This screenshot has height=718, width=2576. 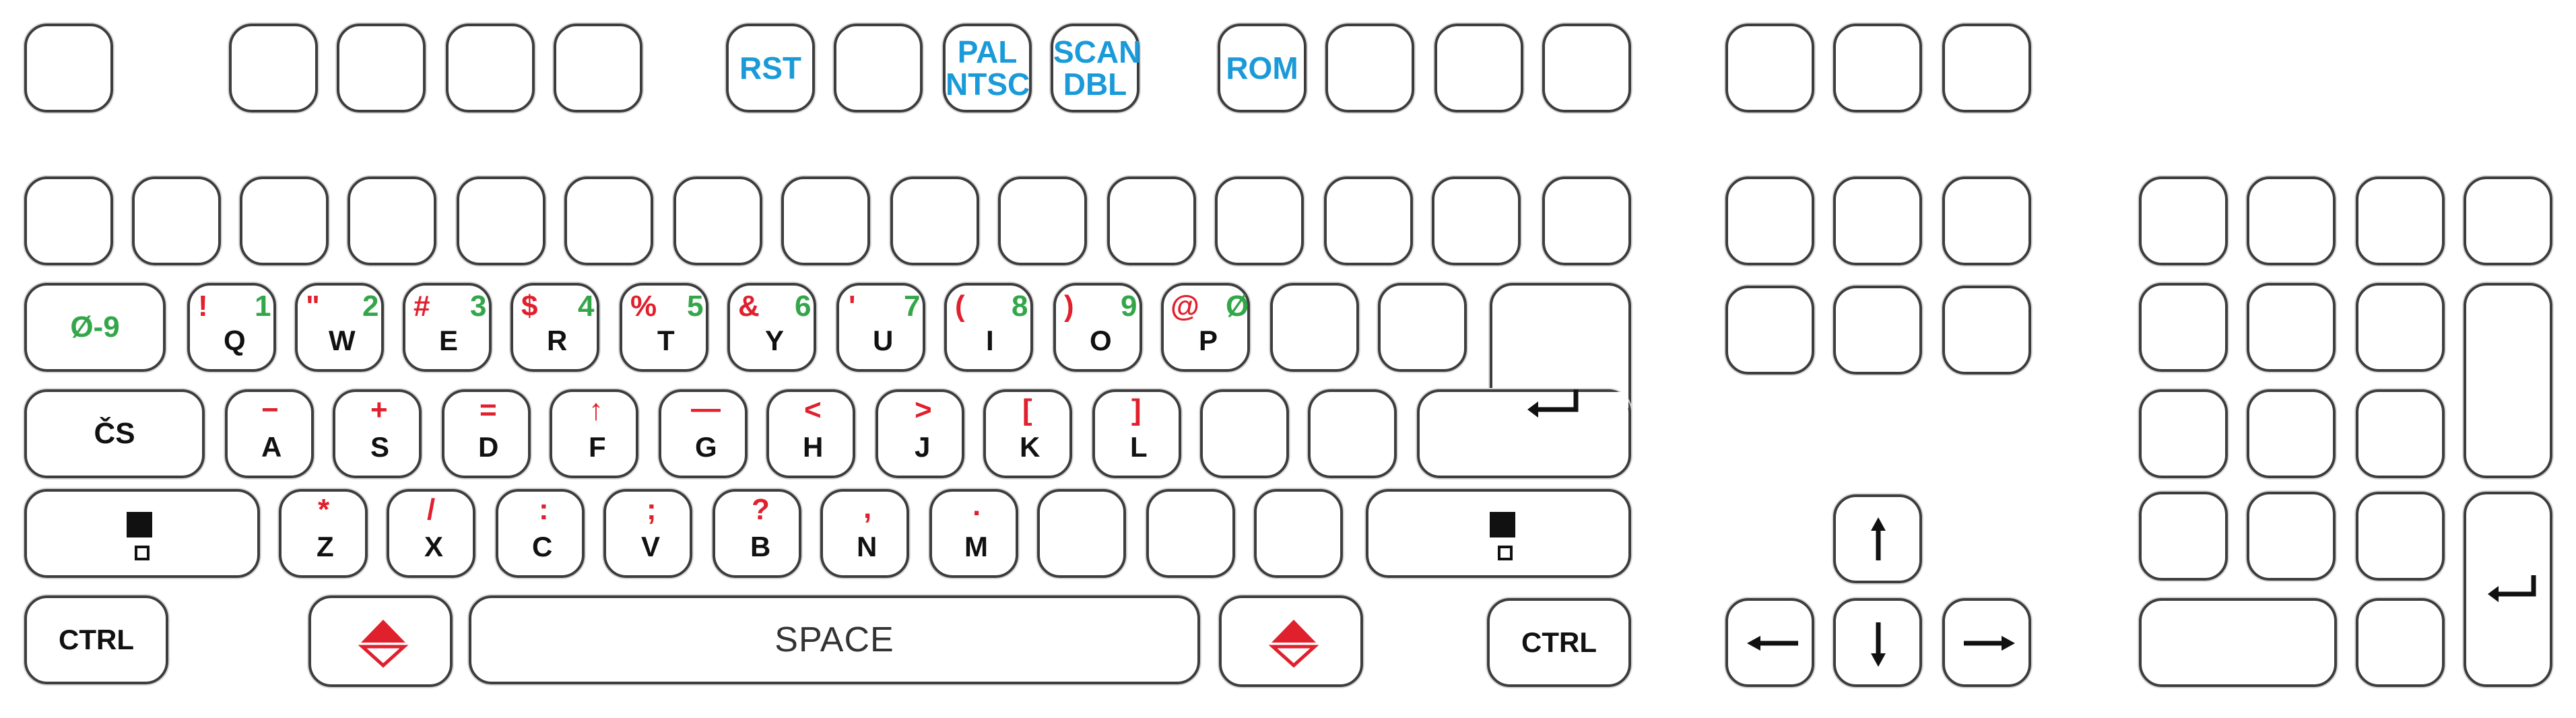 I want to click on key-arrow-up, so click(x=1877, y=538).